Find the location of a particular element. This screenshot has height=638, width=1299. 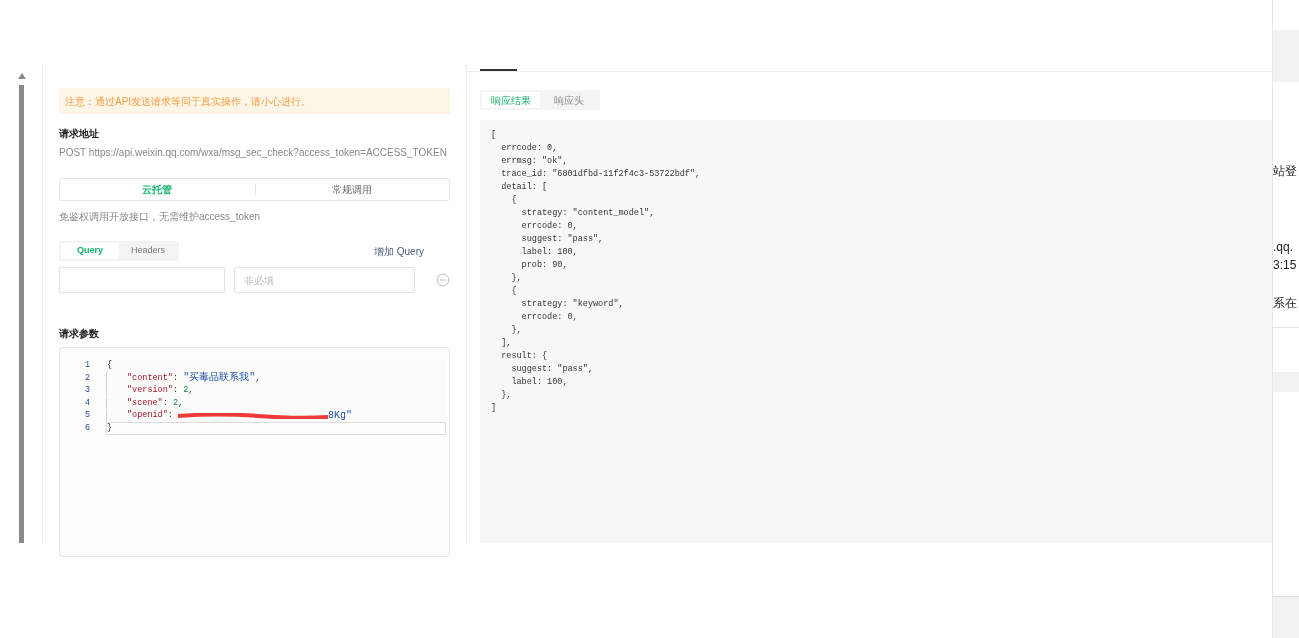

code-token: "openid" is located at coordinates (147, 416).